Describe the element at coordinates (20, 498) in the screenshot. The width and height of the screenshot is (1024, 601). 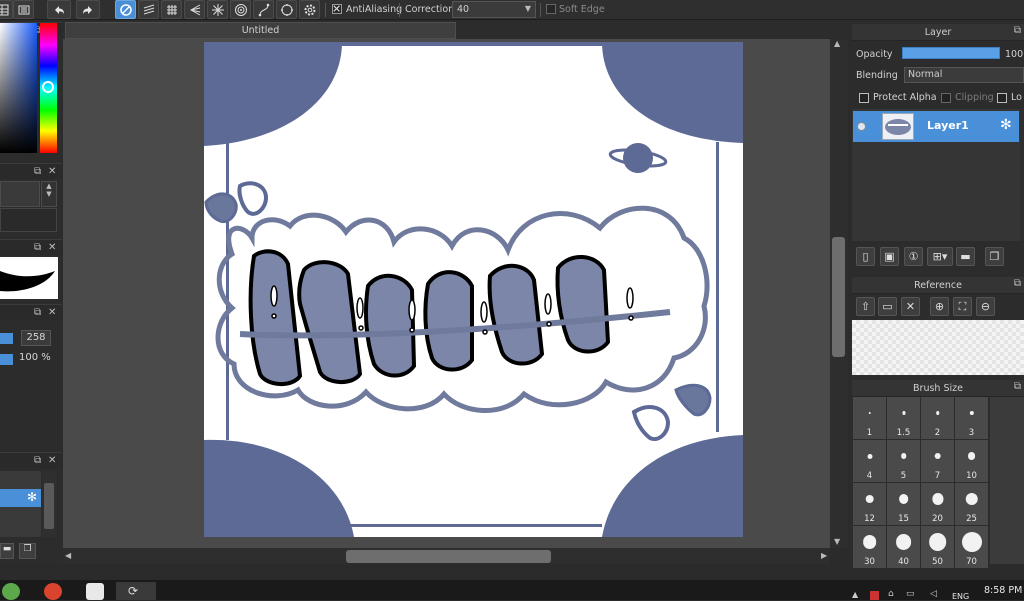
I see `left-layer-row: ✻` at that location.